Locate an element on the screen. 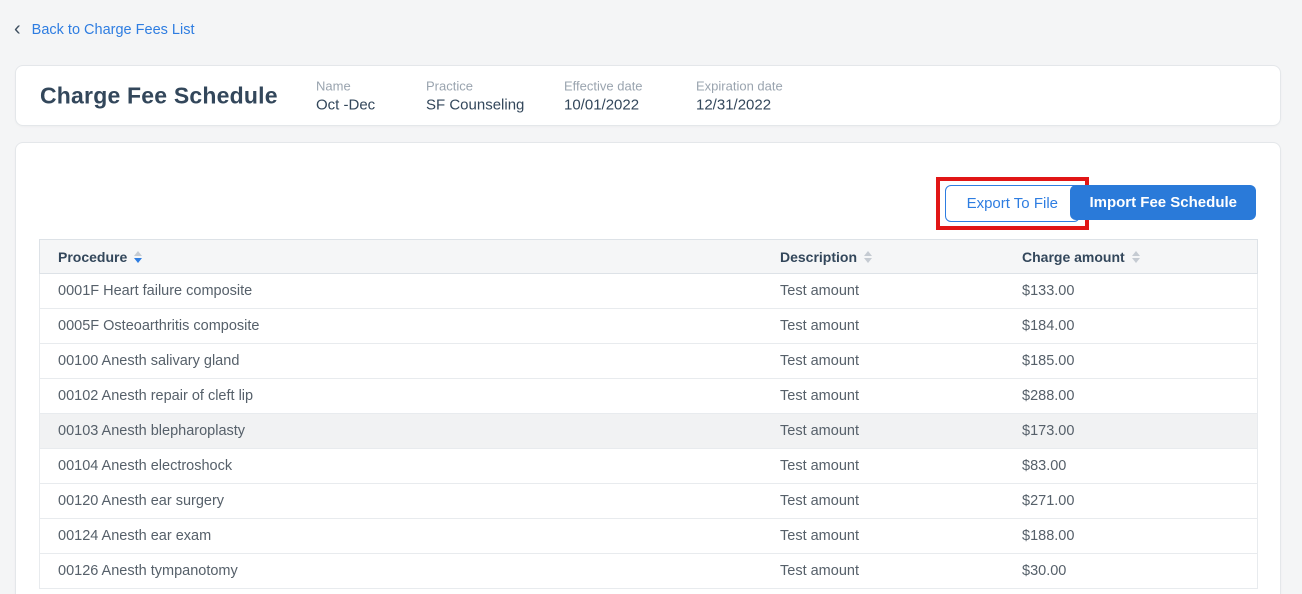 The height and width of the screenshot is (594, 1302). procedure-cell: 00120 Anesth ear surgery is located at coordinates (141, 501).